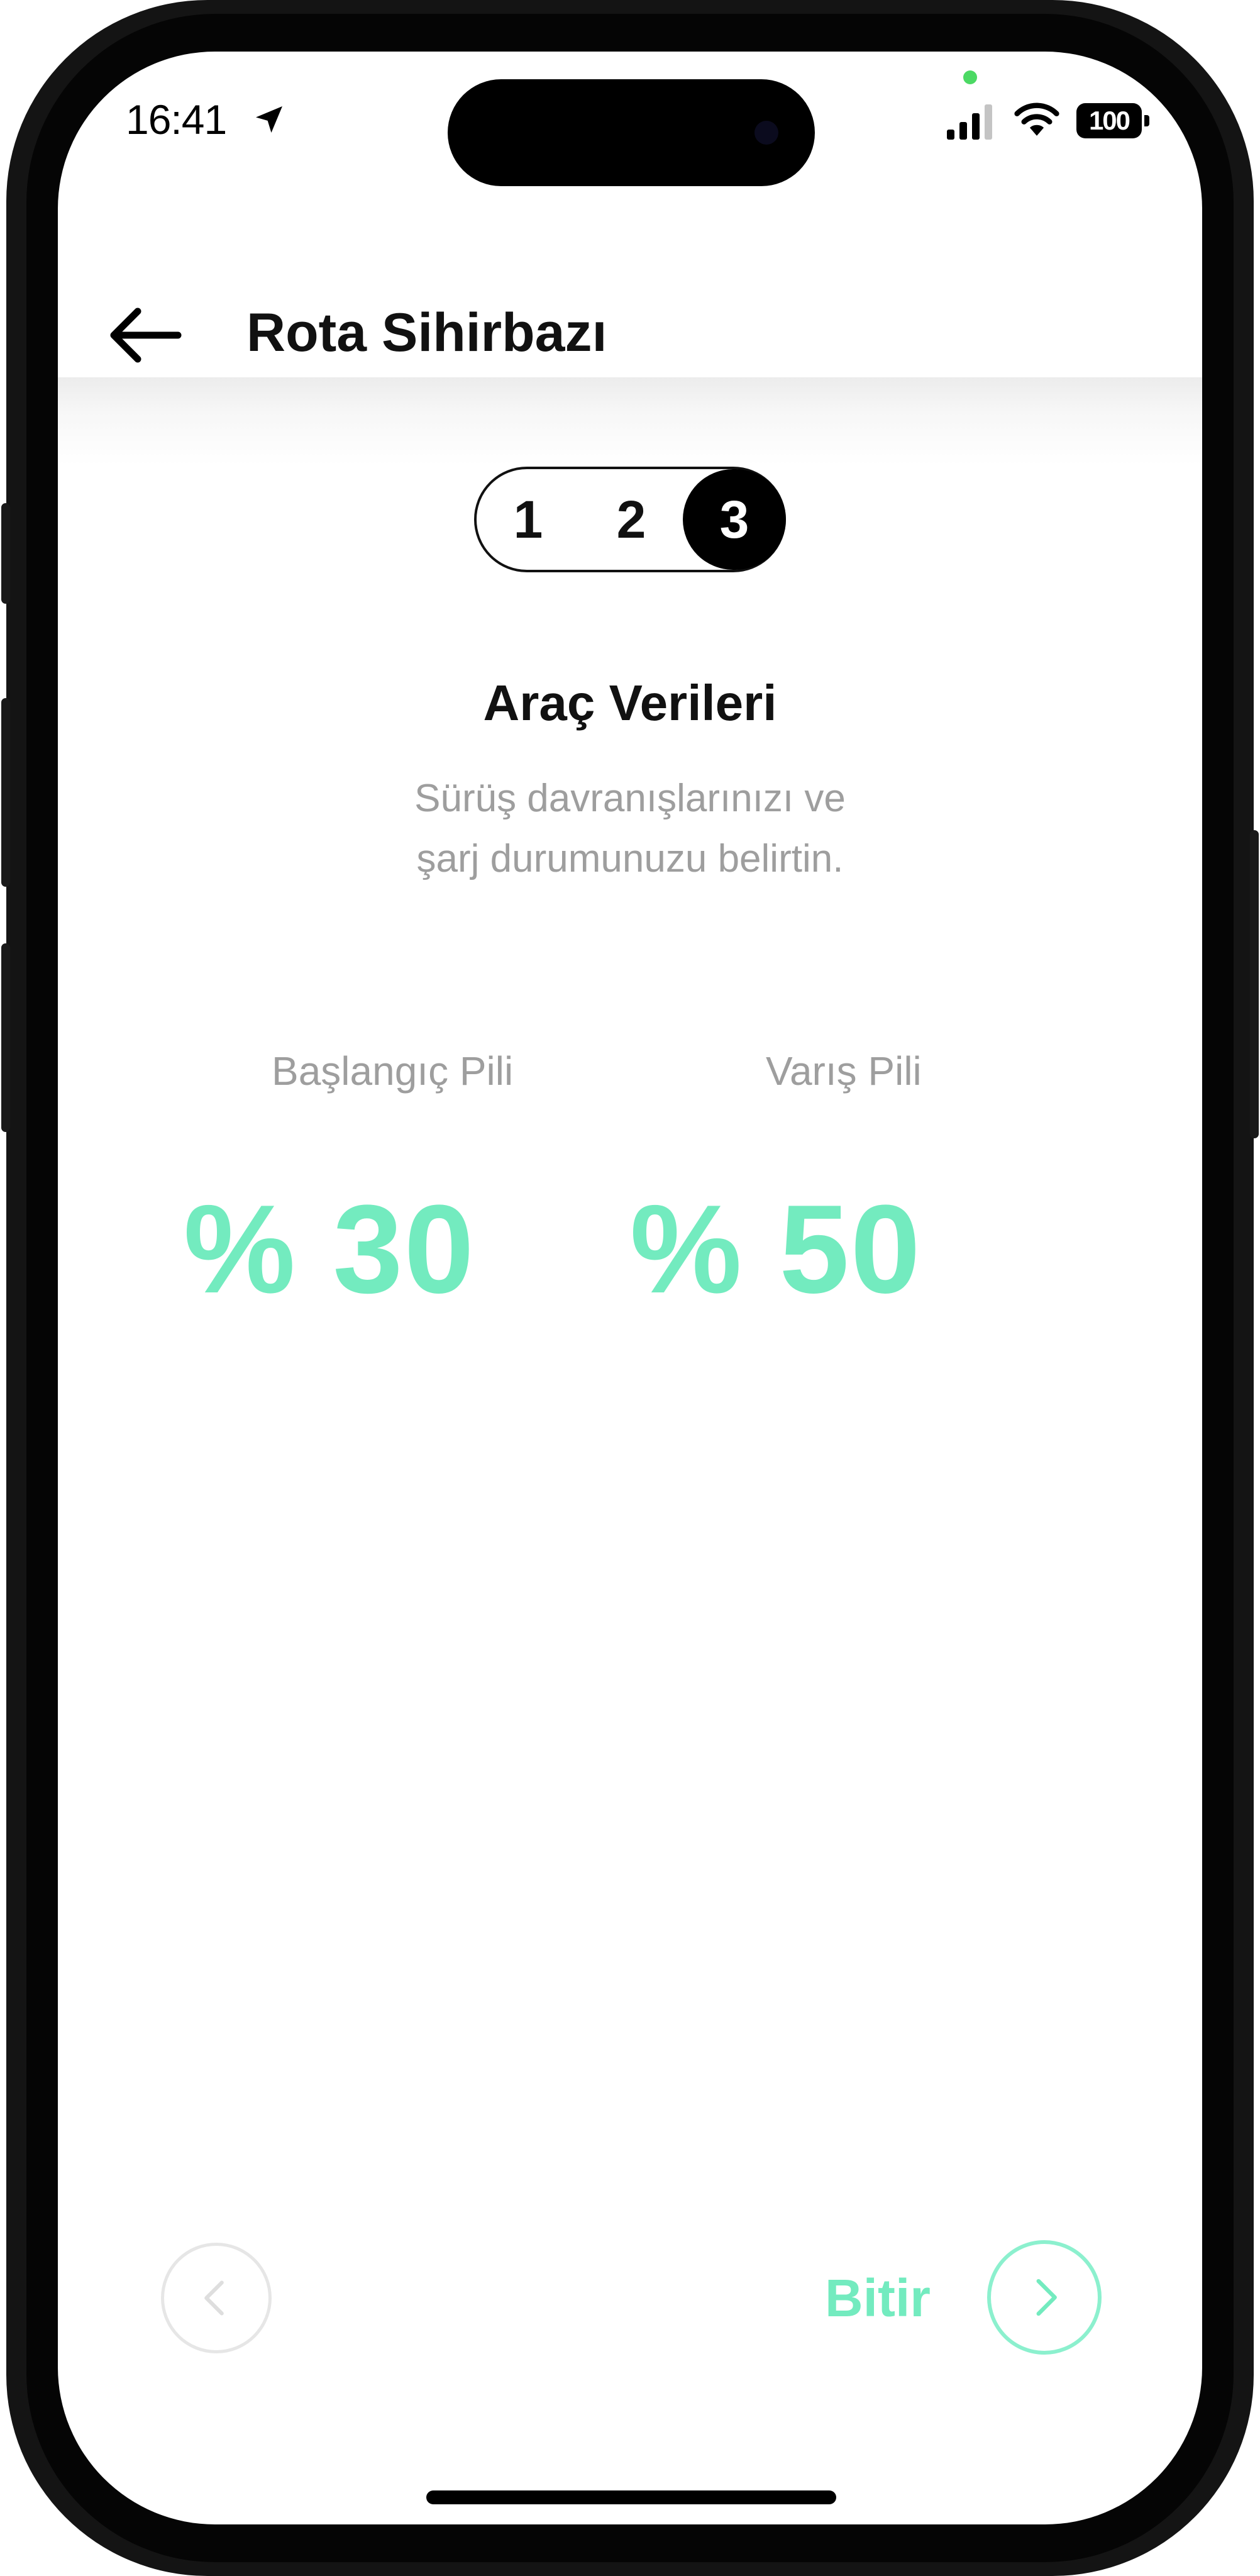 This screenshot has height=2576, width=1260. Describe the element at coordinates (176, 119) in the screenshot. I see `status-time: 16:41` at that location.